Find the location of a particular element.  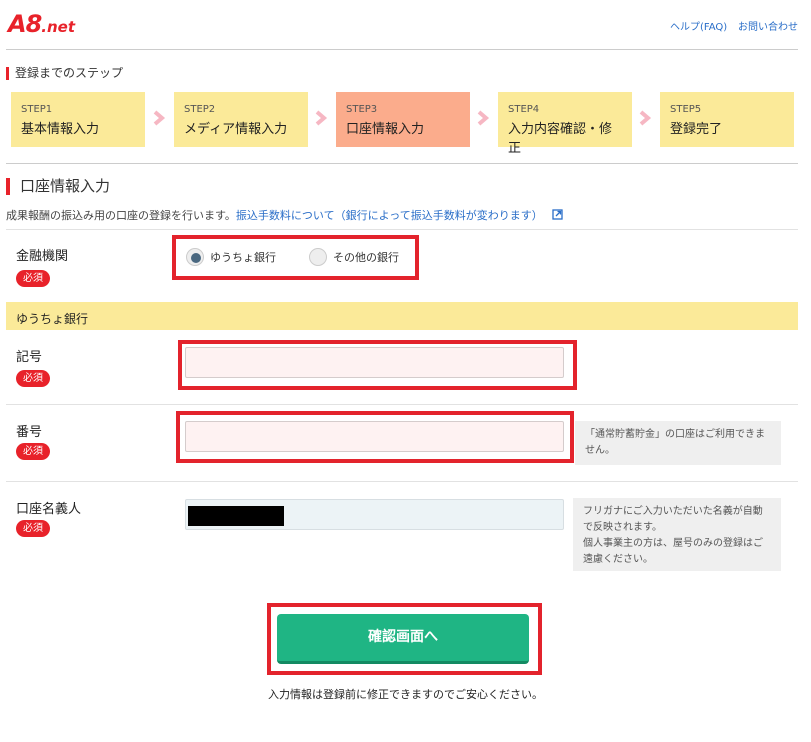

contact-link: お問い合わせ is located at coordinates (768, 25).